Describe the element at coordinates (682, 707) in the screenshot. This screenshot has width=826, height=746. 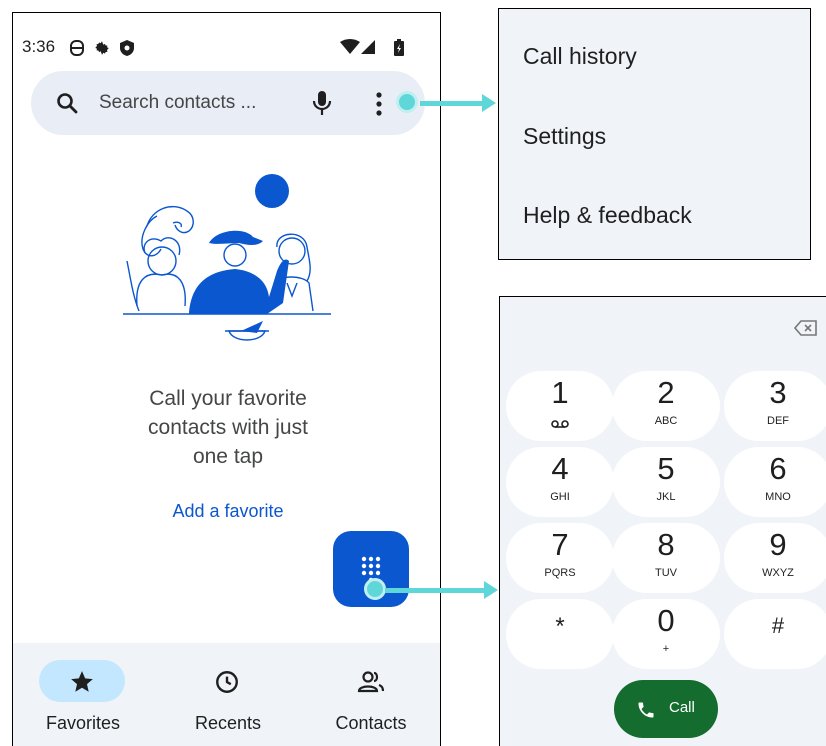
I see `call-label: Call` at that location.